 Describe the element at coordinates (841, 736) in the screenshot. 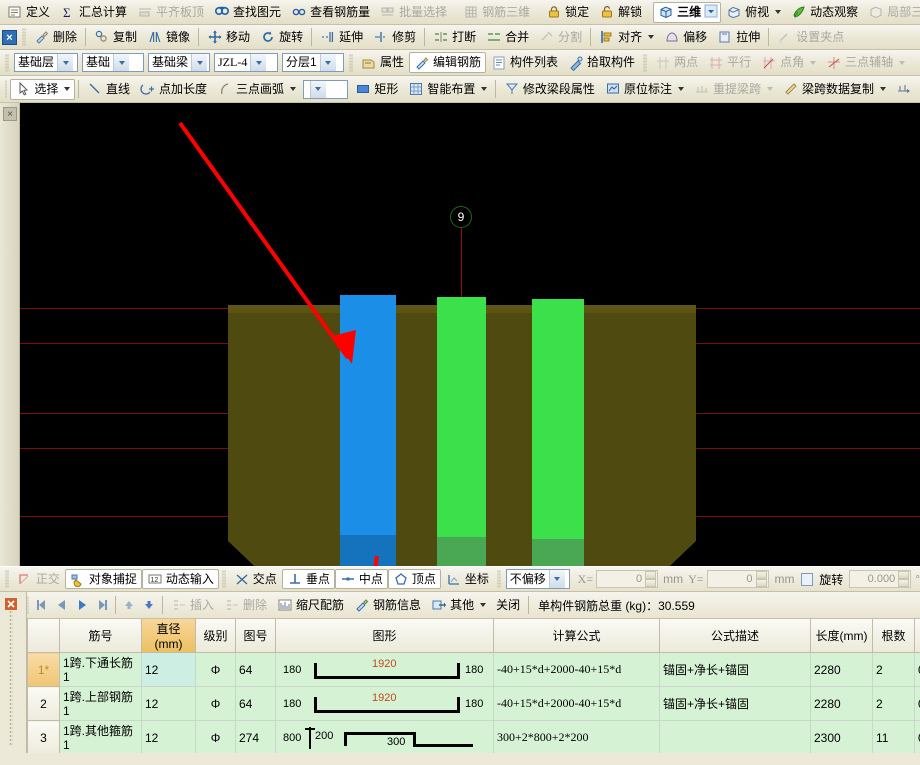

I see `cell-length: 2300` at that location.